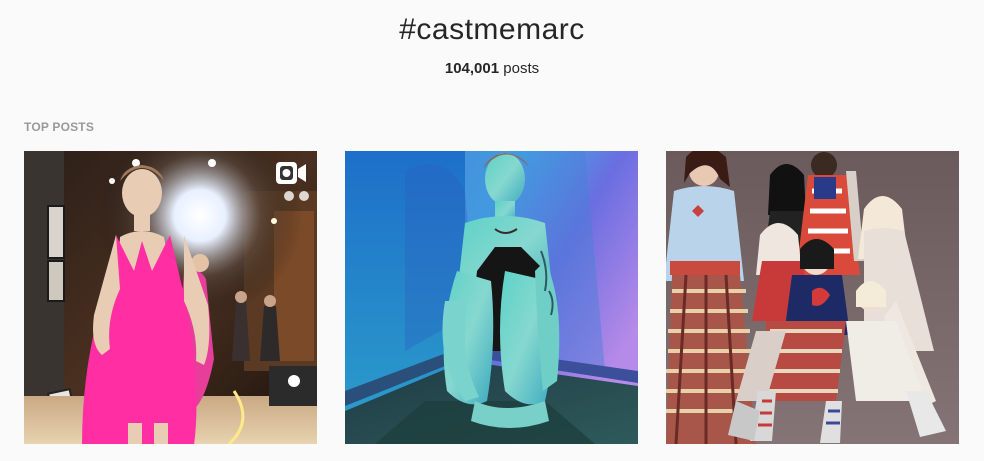 This screenshot has width=984, height=461. I want to click on post-count: 104,001 posts, so click(492, 69).